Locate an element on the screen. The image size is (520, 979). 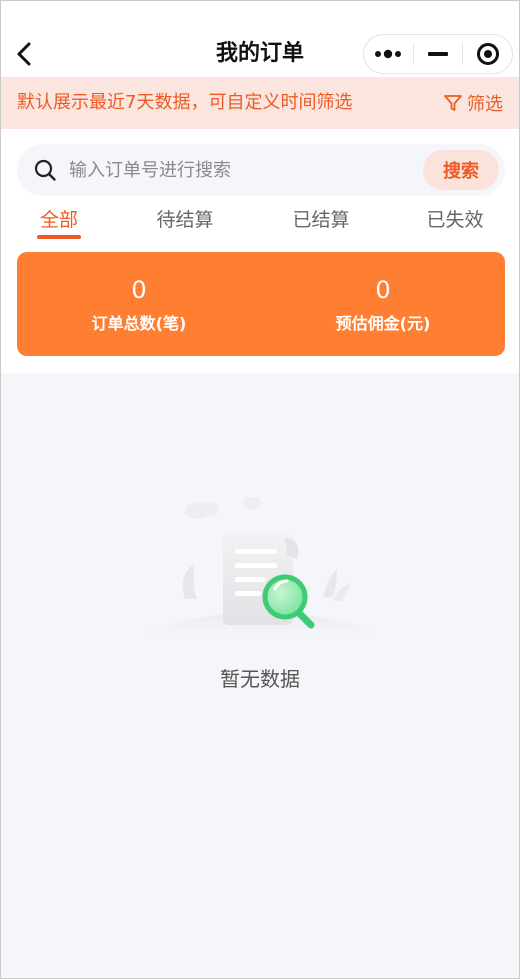
more-dots-icon is located at coordinates (388, 54).